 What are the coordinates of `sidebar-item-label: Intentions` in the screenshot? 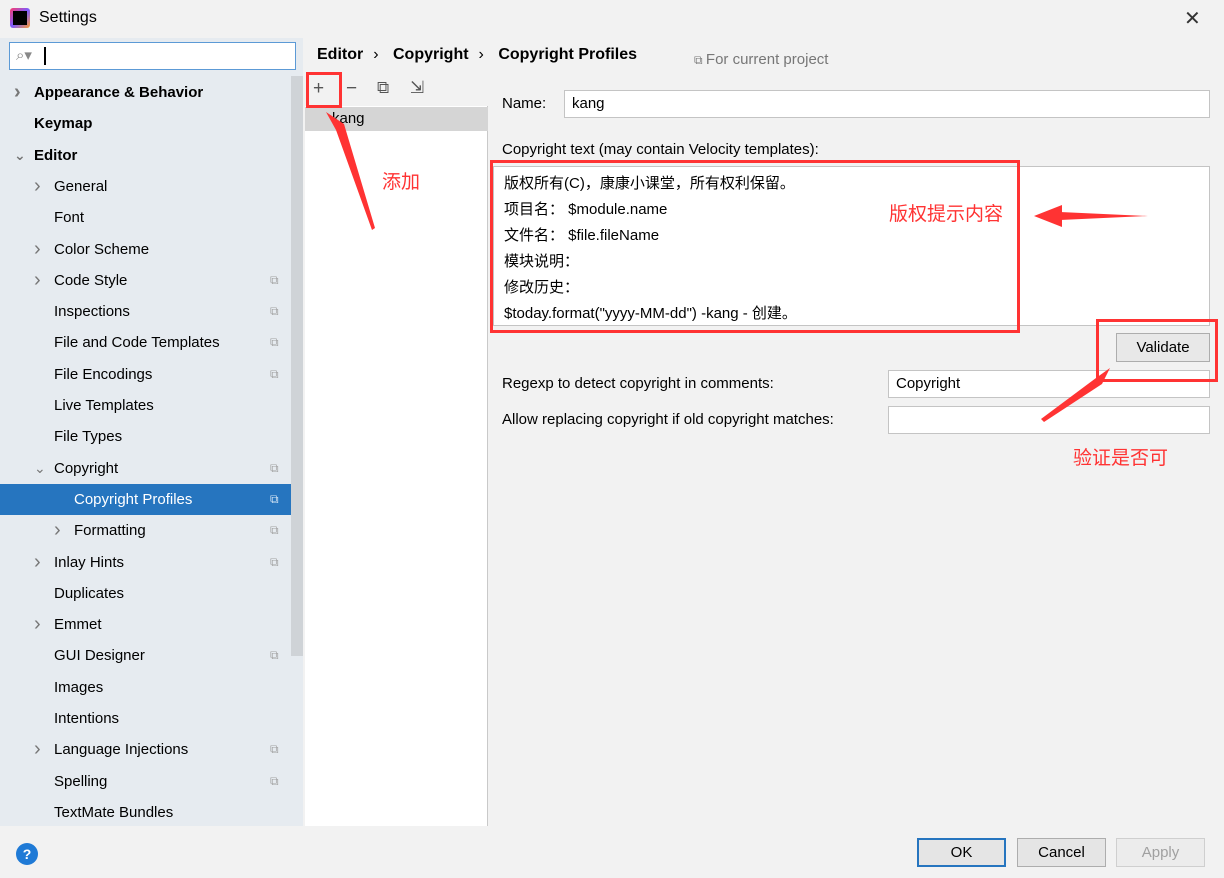 It's located at (87, 718).